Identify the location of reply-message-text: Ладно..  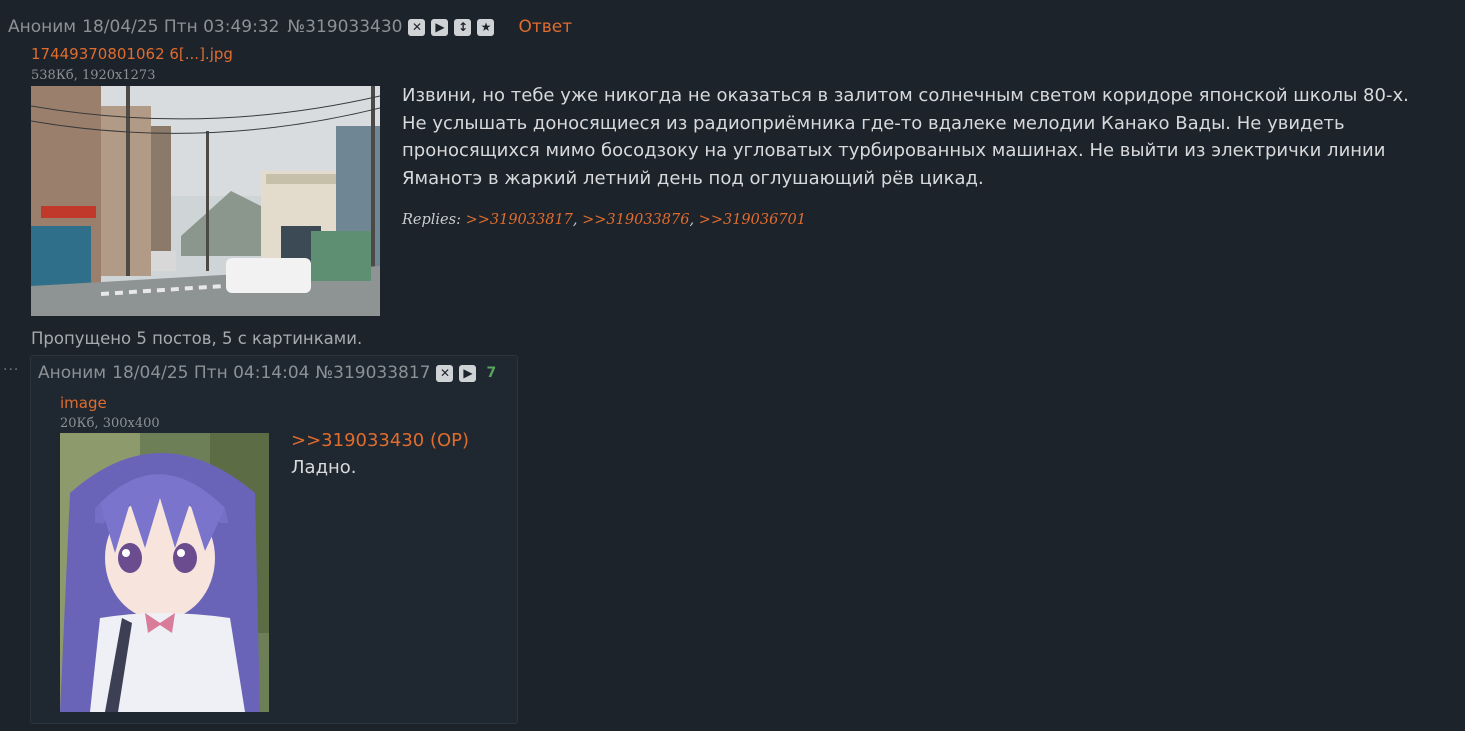
(324, 467).